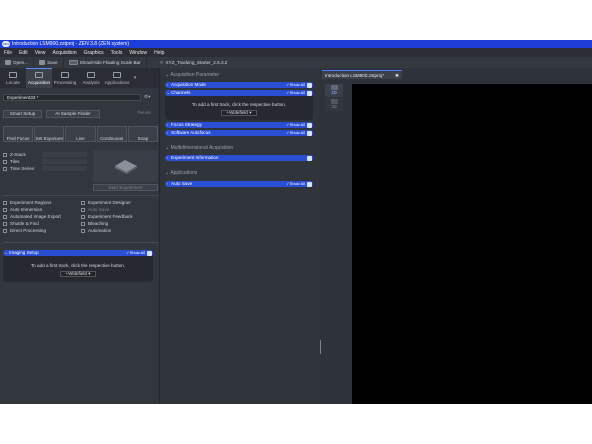  Describe the element at coordinates (239, 85) in the screenshot. I see `acquisition-mode-header: › Acquisition Mode ✓Show All` at that location.